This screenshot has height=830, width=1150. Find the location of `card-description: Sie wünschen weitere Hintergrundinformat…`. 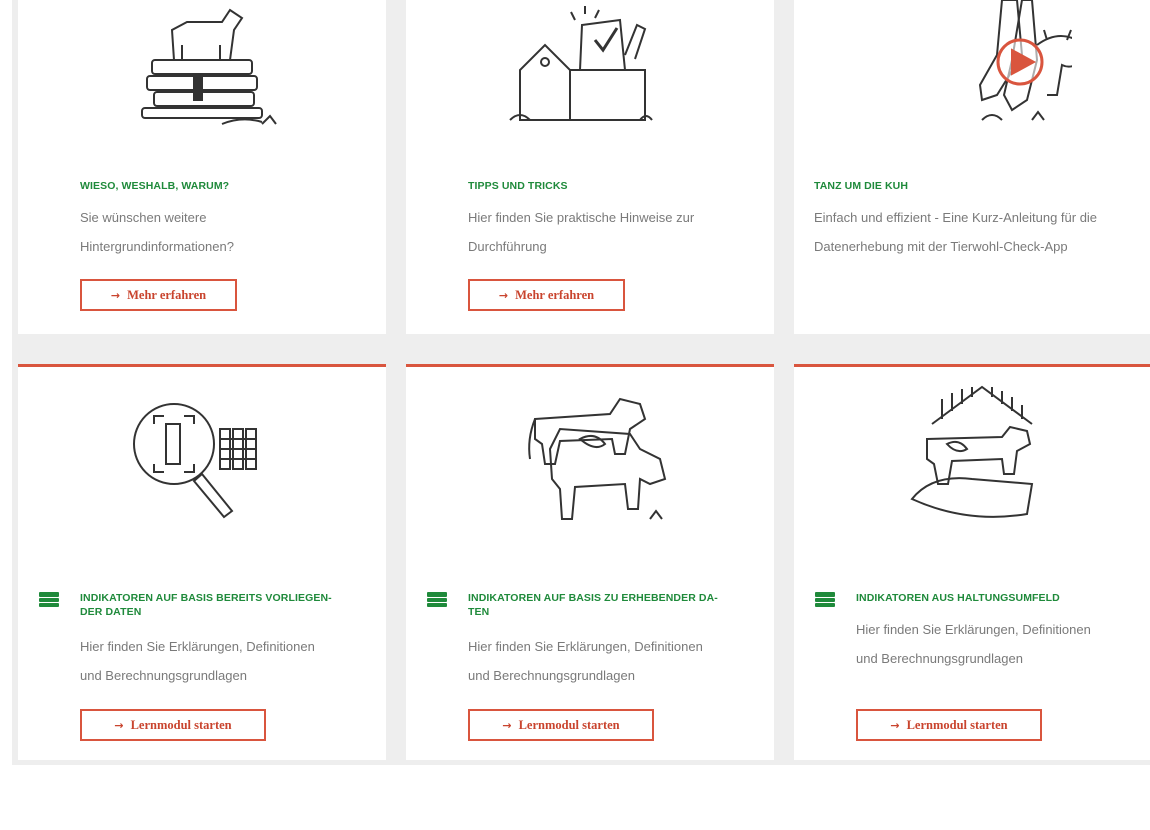

card-description: Sie wünschen weitere Hintergrundinformat… is located at coordinates (157, 232).